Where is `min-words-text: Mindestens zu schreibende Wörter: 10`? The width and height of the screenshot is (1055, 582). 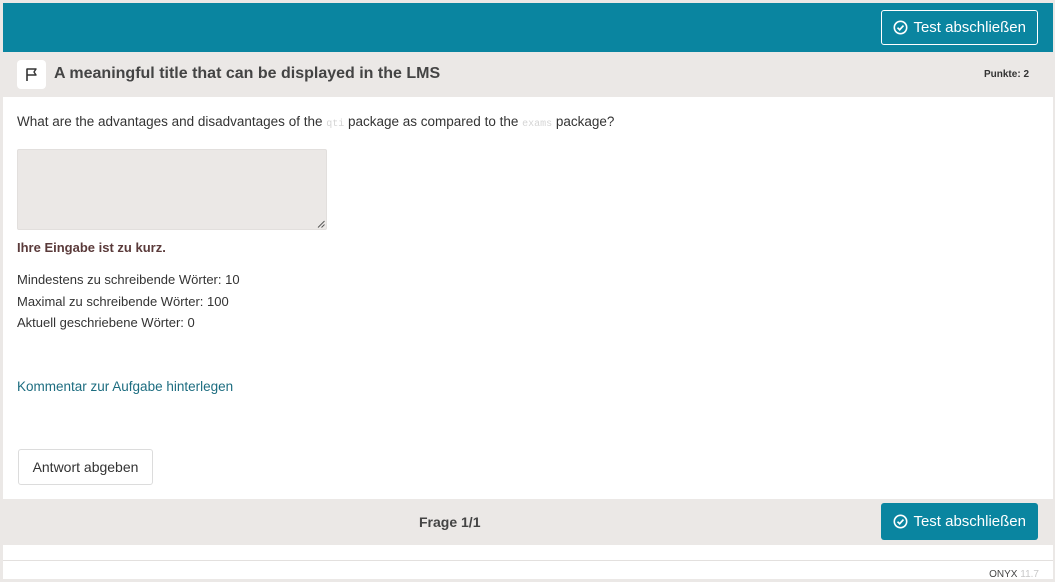
min-words-text: Mindestens zu schreibende Wörter: 10 is located at coordinates (128, 279).